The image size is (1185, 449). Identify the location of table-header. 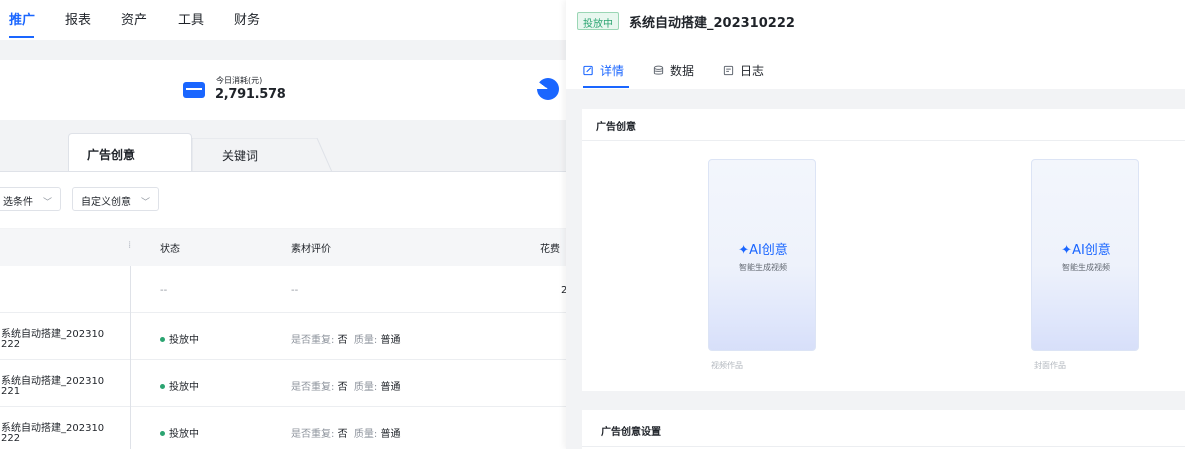
(283, 247).